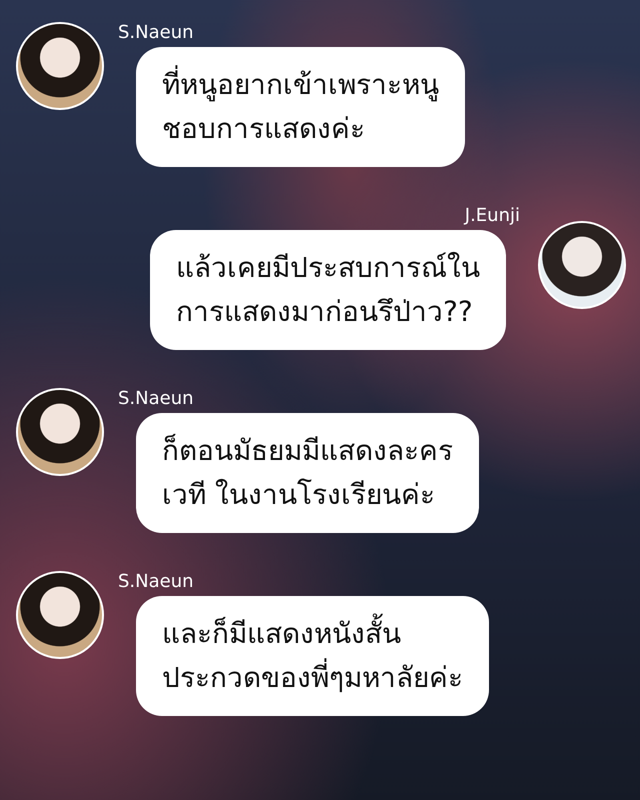 This screenshot has width=640, height=800. I want to click on message-bubble: ที่หนูอยากเข้าเพราะหนู ชอบการแสดงค่ะ, so click(300, 107).